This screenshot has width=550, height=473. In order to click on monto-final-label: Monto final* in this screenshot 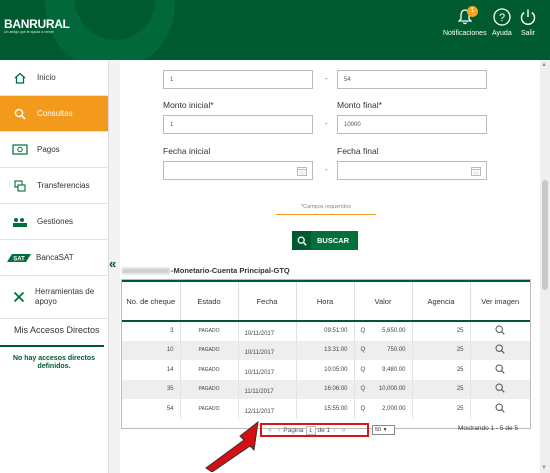, I will do `click(359, 105)`.